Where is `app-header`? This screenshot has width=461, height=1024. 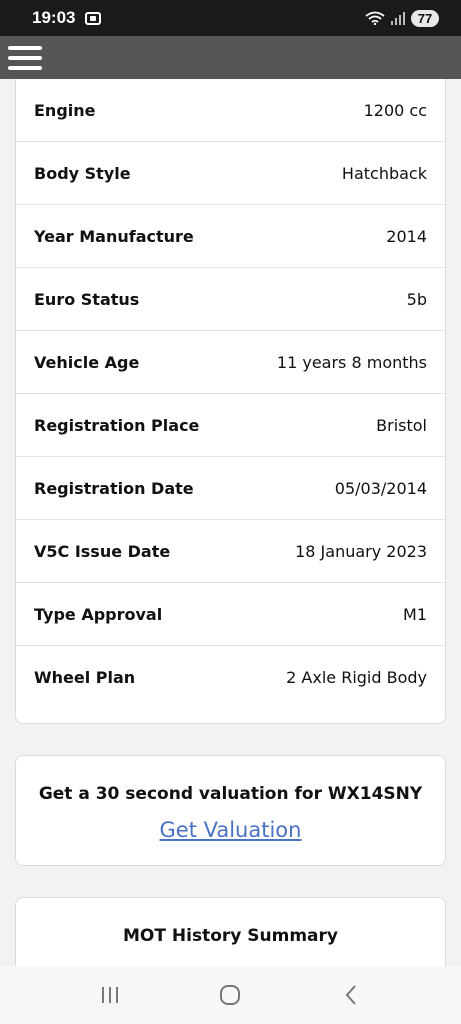
app-header is located at coordinates (230, 57).